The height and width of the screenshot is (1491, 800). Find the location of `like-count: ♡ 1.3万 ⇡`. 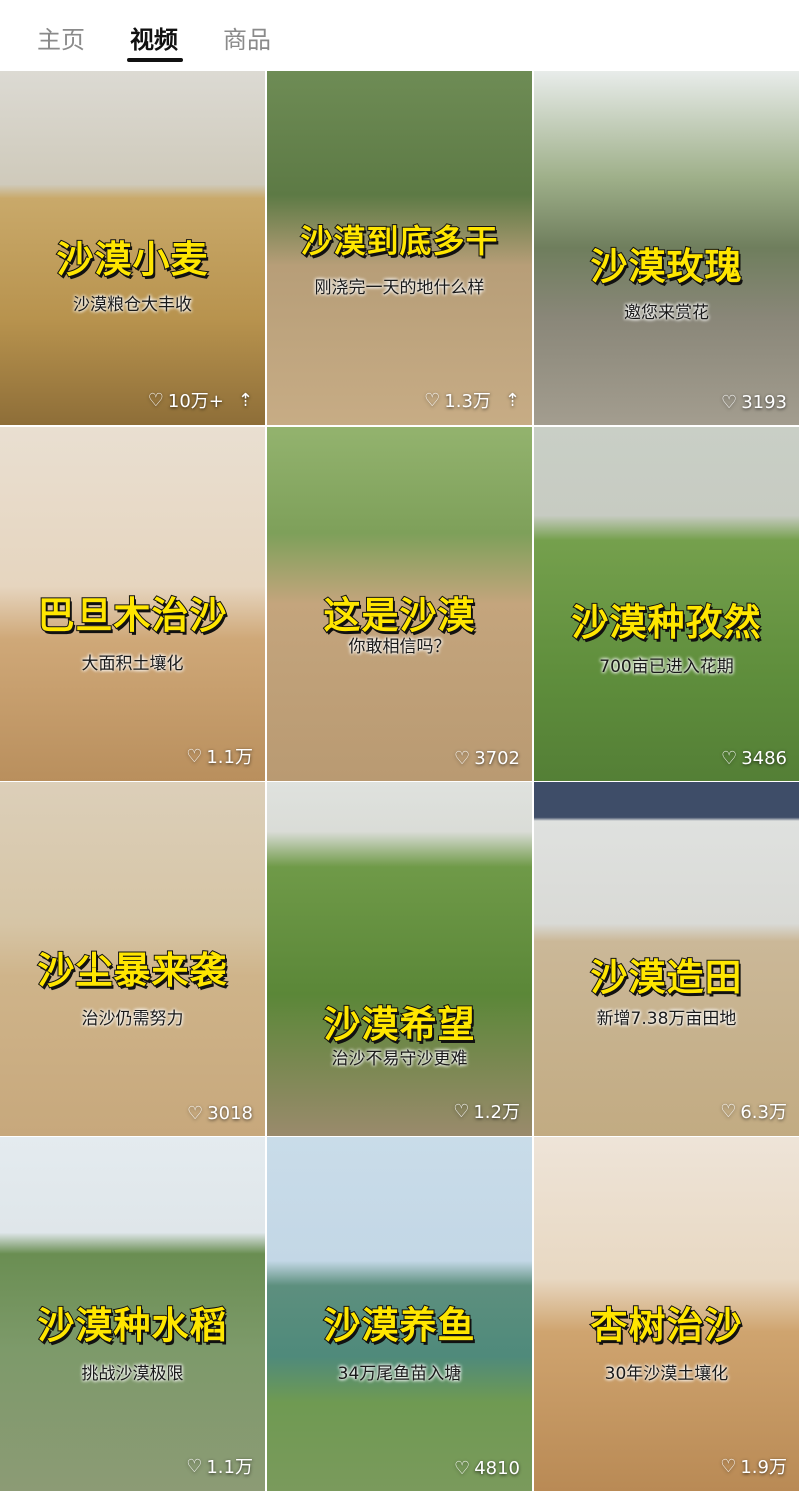

like-count: ♡ 1.3万 ⇡ is located at coordinates (472, 400).